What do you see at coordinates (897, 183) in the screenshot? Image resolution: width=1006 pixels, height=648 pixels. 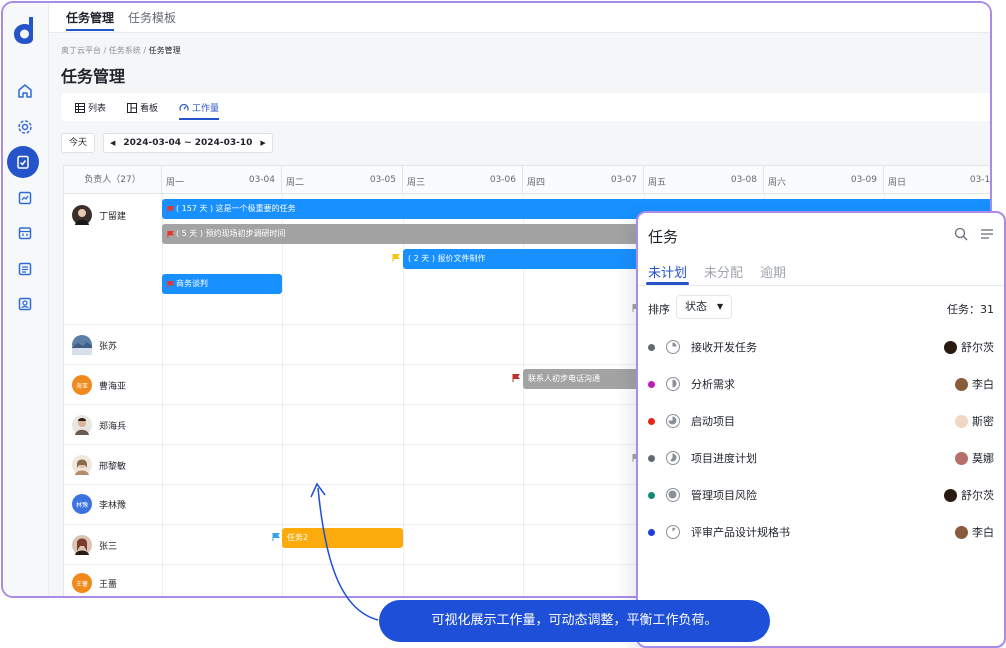 I see `day-week: 周日` at bounding box center [897, 183].